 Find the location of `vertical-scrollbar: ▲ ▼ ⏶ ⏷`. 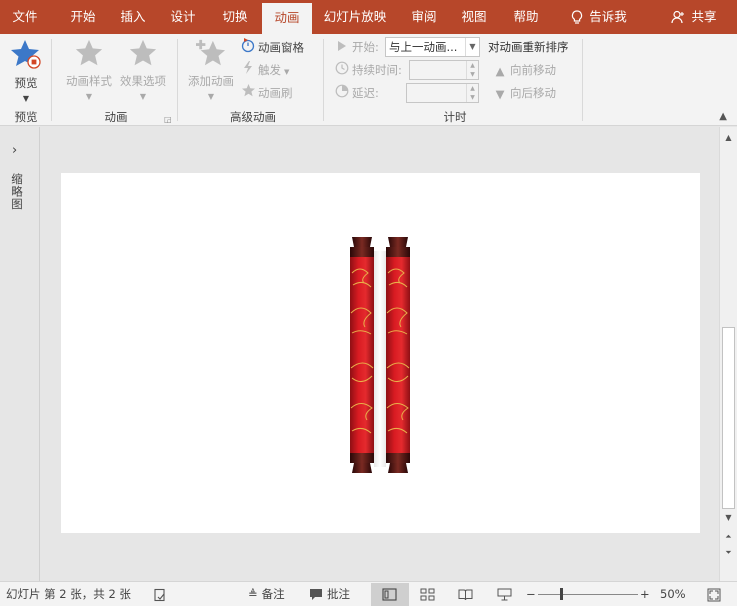

vertical-scrollbar: ▲ ▼ ⏶ ⏷ is located at coordinates (728, 354).